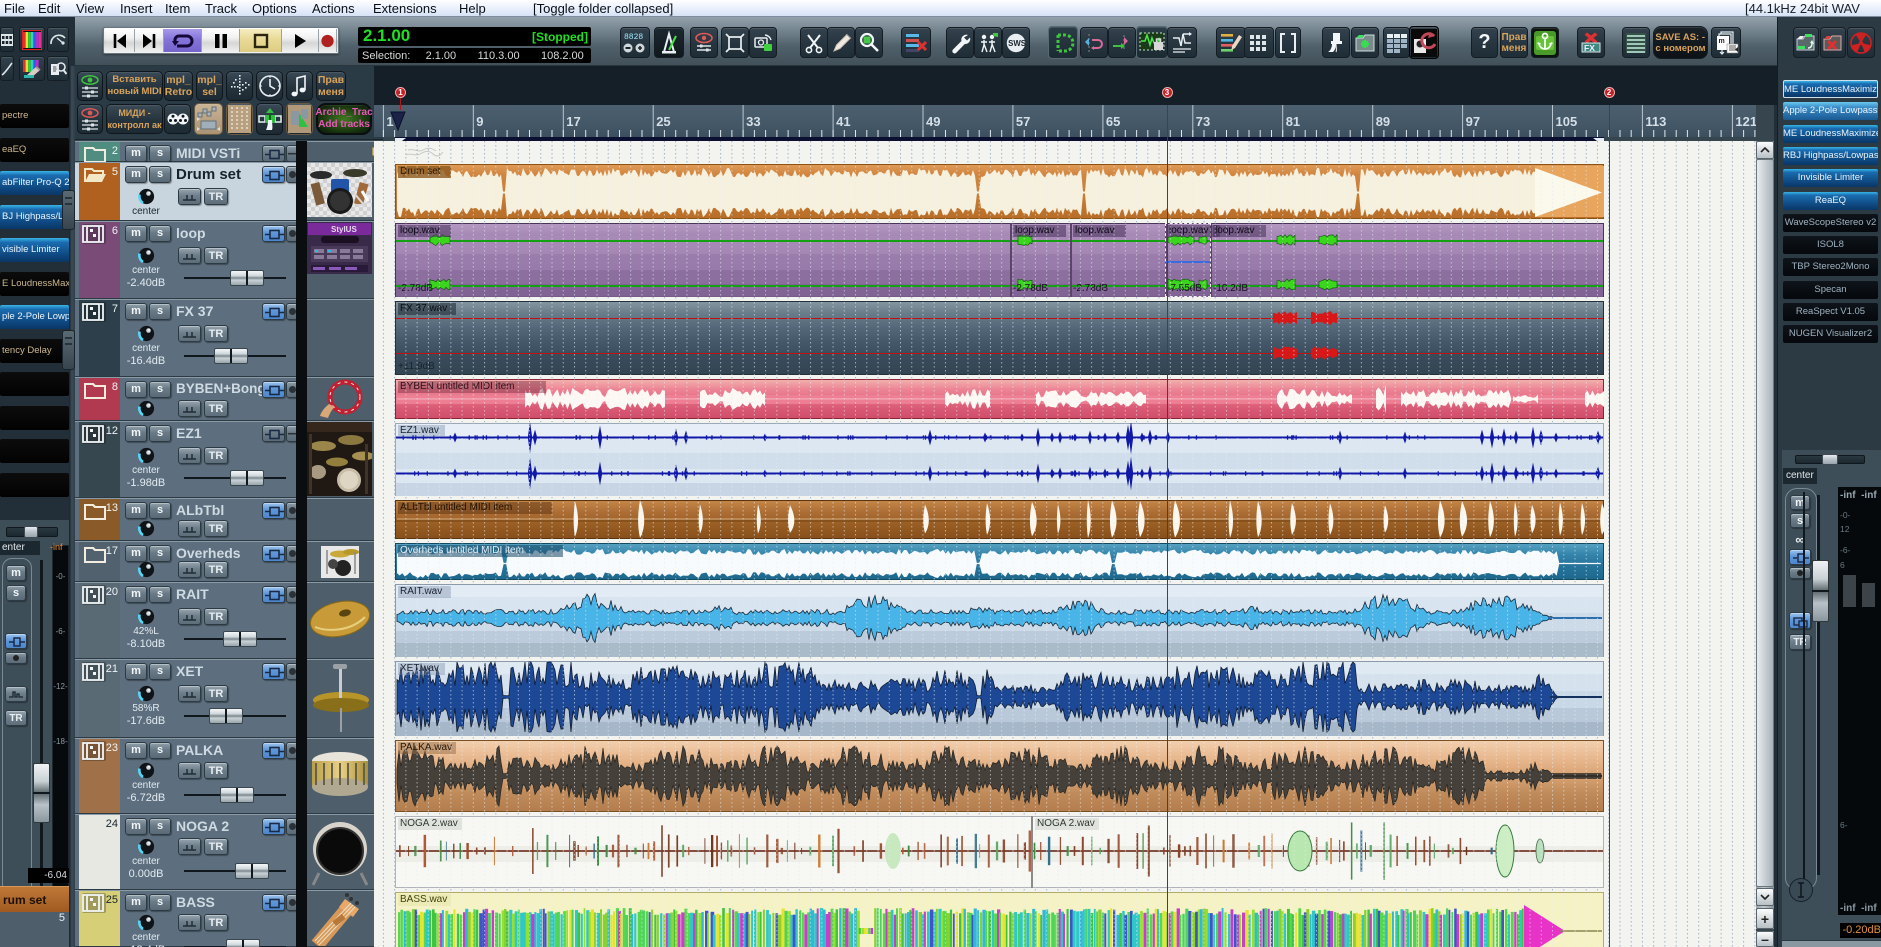 Image resolution: width=1881 pixels, height=947 pixels. I want to click on svg-text: 8828, so click(633, 37).